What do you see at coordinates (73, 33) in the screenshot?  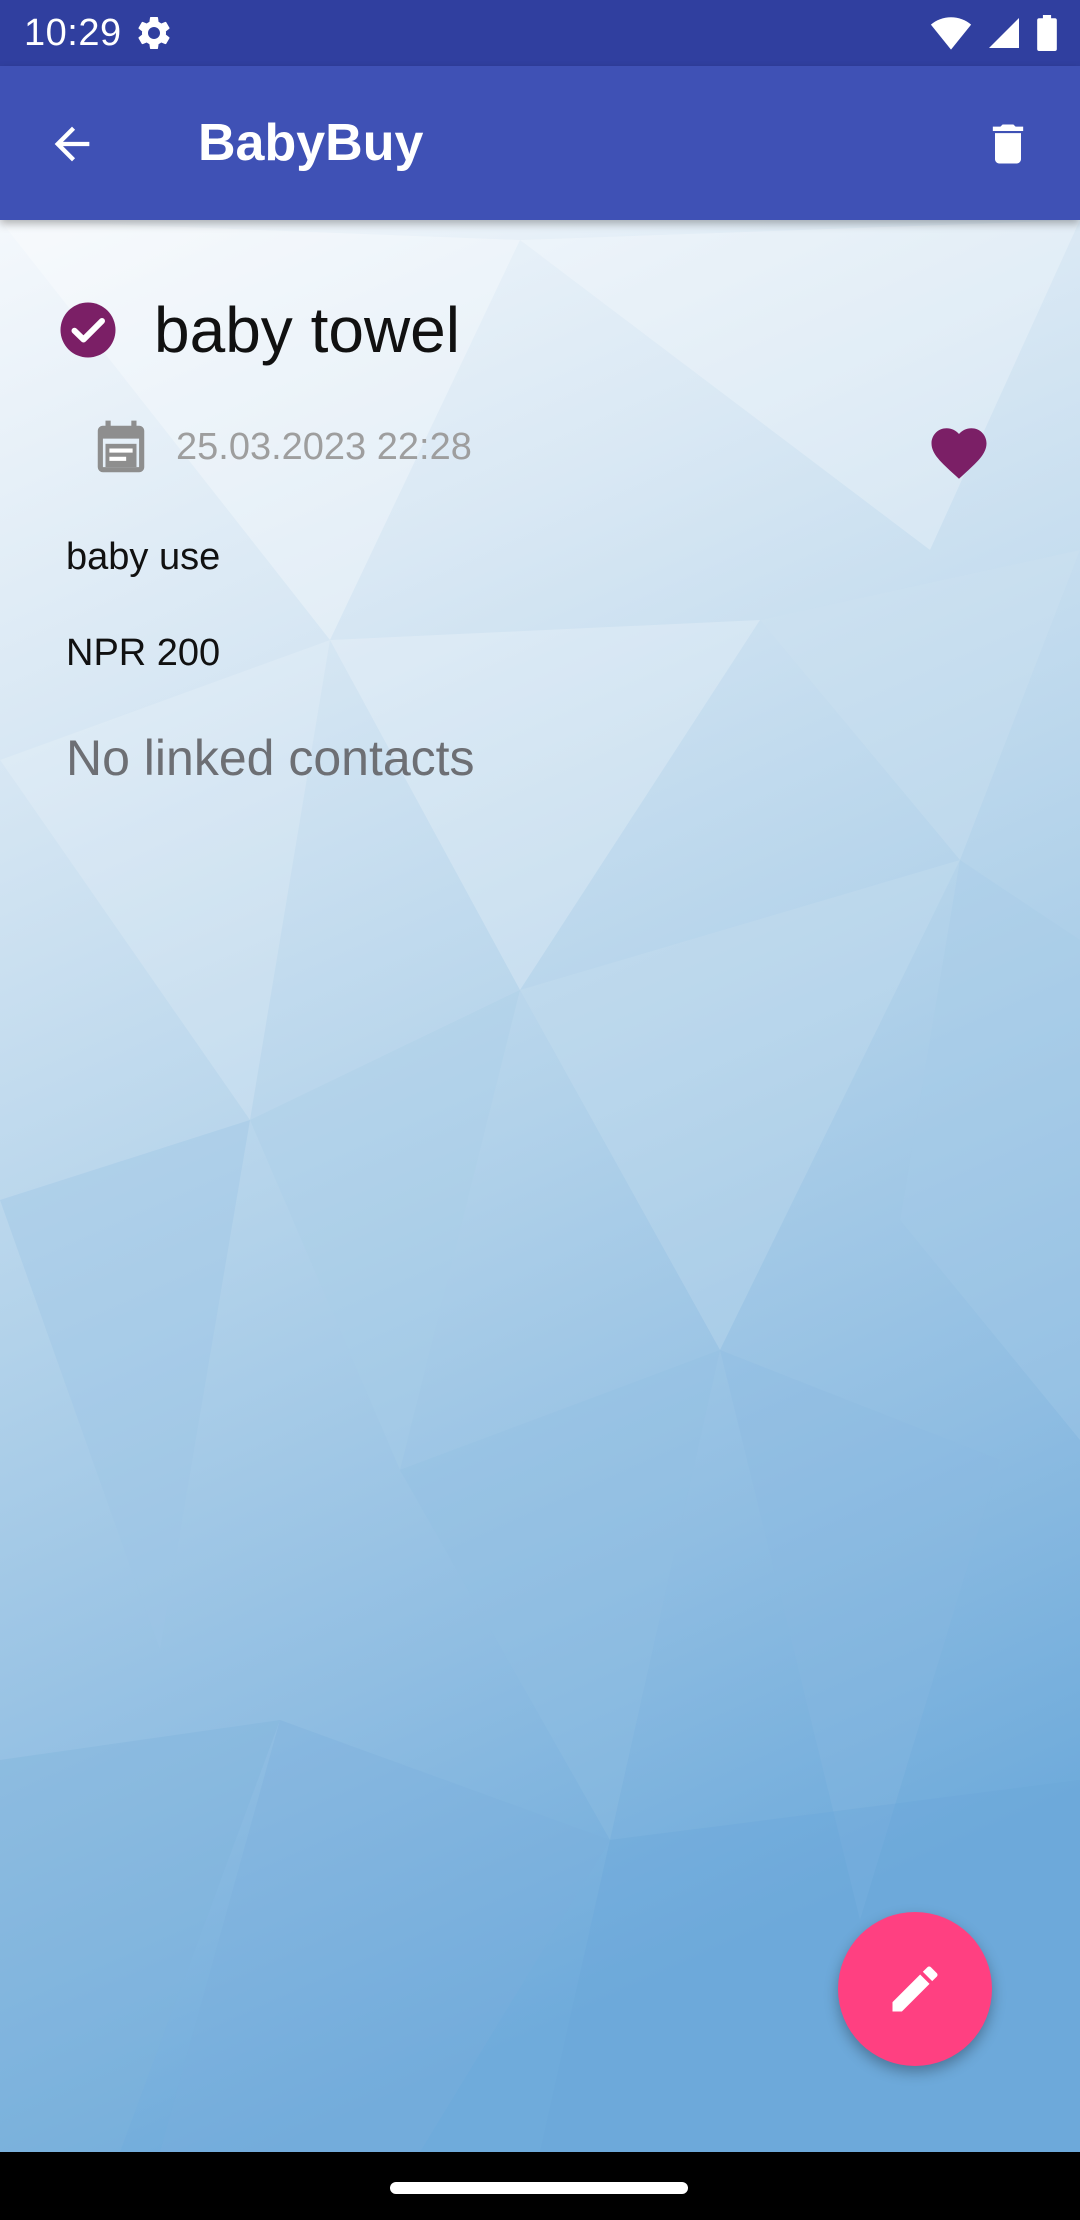 I see `status-time: 10:29` at bounding box center [73, 33].